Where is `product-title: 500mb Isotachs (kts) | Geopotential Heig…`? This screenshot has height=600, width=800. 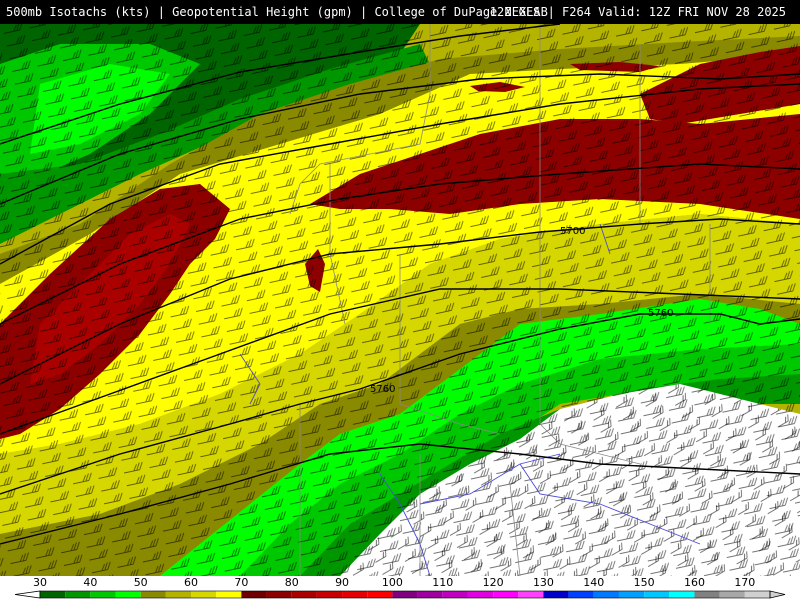 product-title: 500mb Isotachs (kts) | Geopotential Heig… is located at coordinates (277, 12).